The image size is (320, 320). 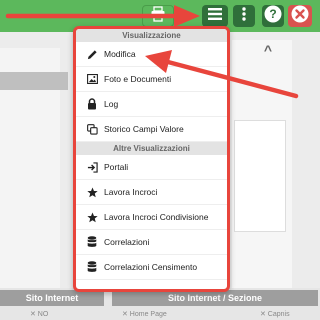 What do you see at coordinates (151, 148) in the screenshot?
I see `menu-section-header: Altre Visualizzazioni` at bounding box center [151, 148].